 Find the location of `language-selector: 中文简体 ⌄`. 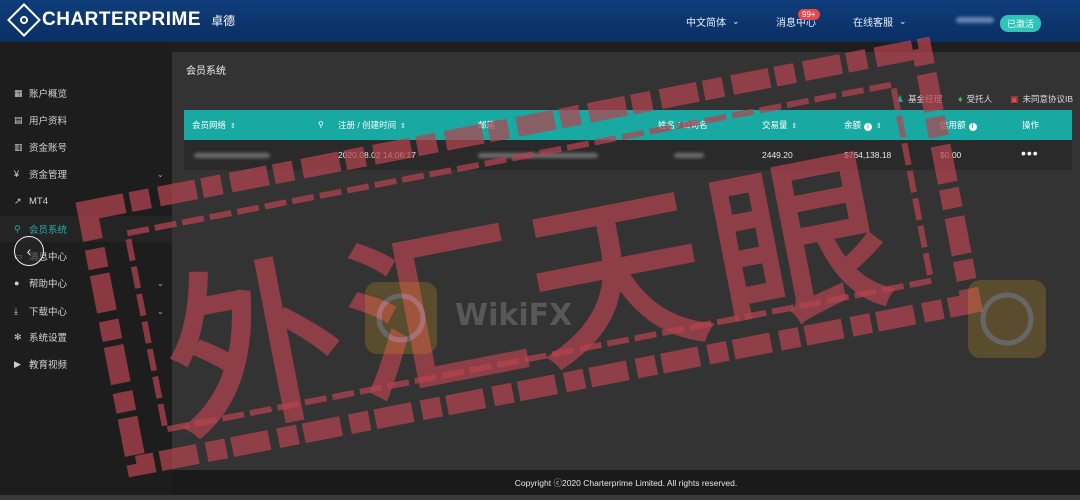

language-selector: 中文简体 ⌄ is located at coordinates (713, 21).